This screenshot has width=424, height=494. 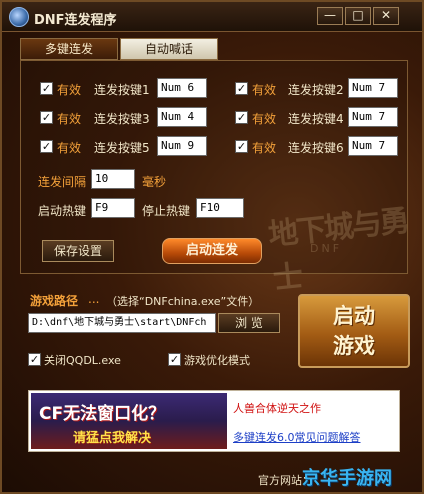 What do you see at coordinates (220, 208) in the screenshot?
I see `stop-hotkey-field: F10` at bounding box center [220, 208].